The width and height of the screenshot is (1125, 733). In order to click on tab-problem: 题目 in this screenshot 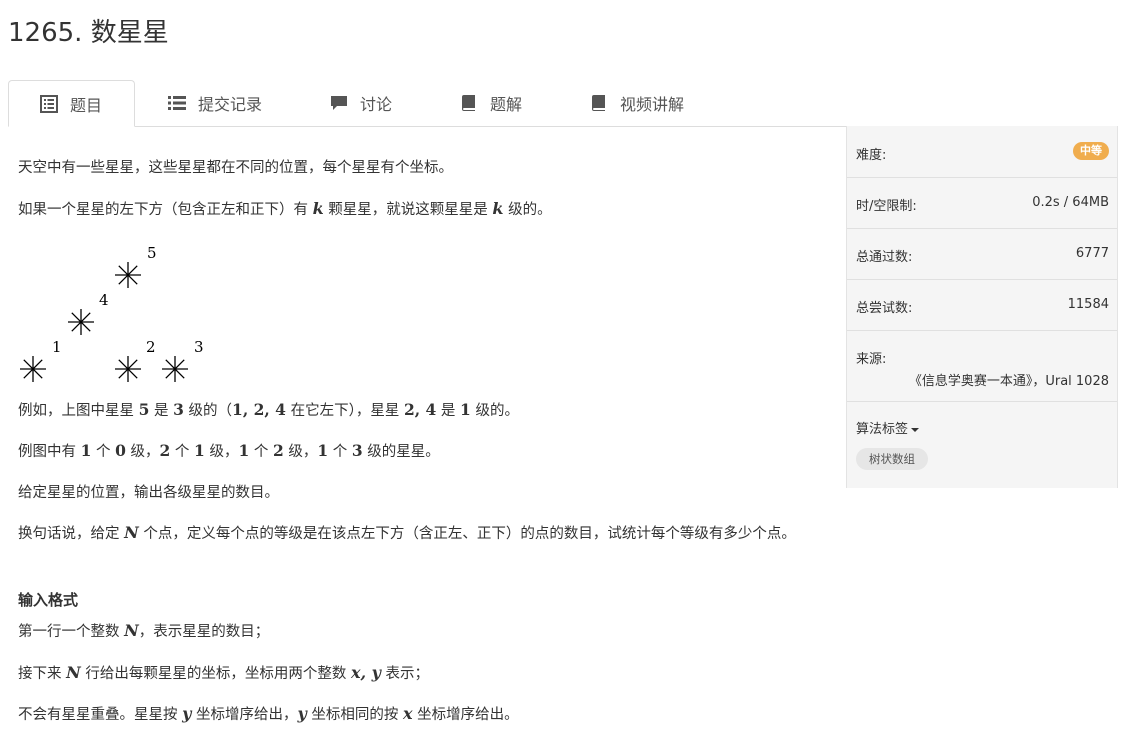, I will do `click(71, 103)`.